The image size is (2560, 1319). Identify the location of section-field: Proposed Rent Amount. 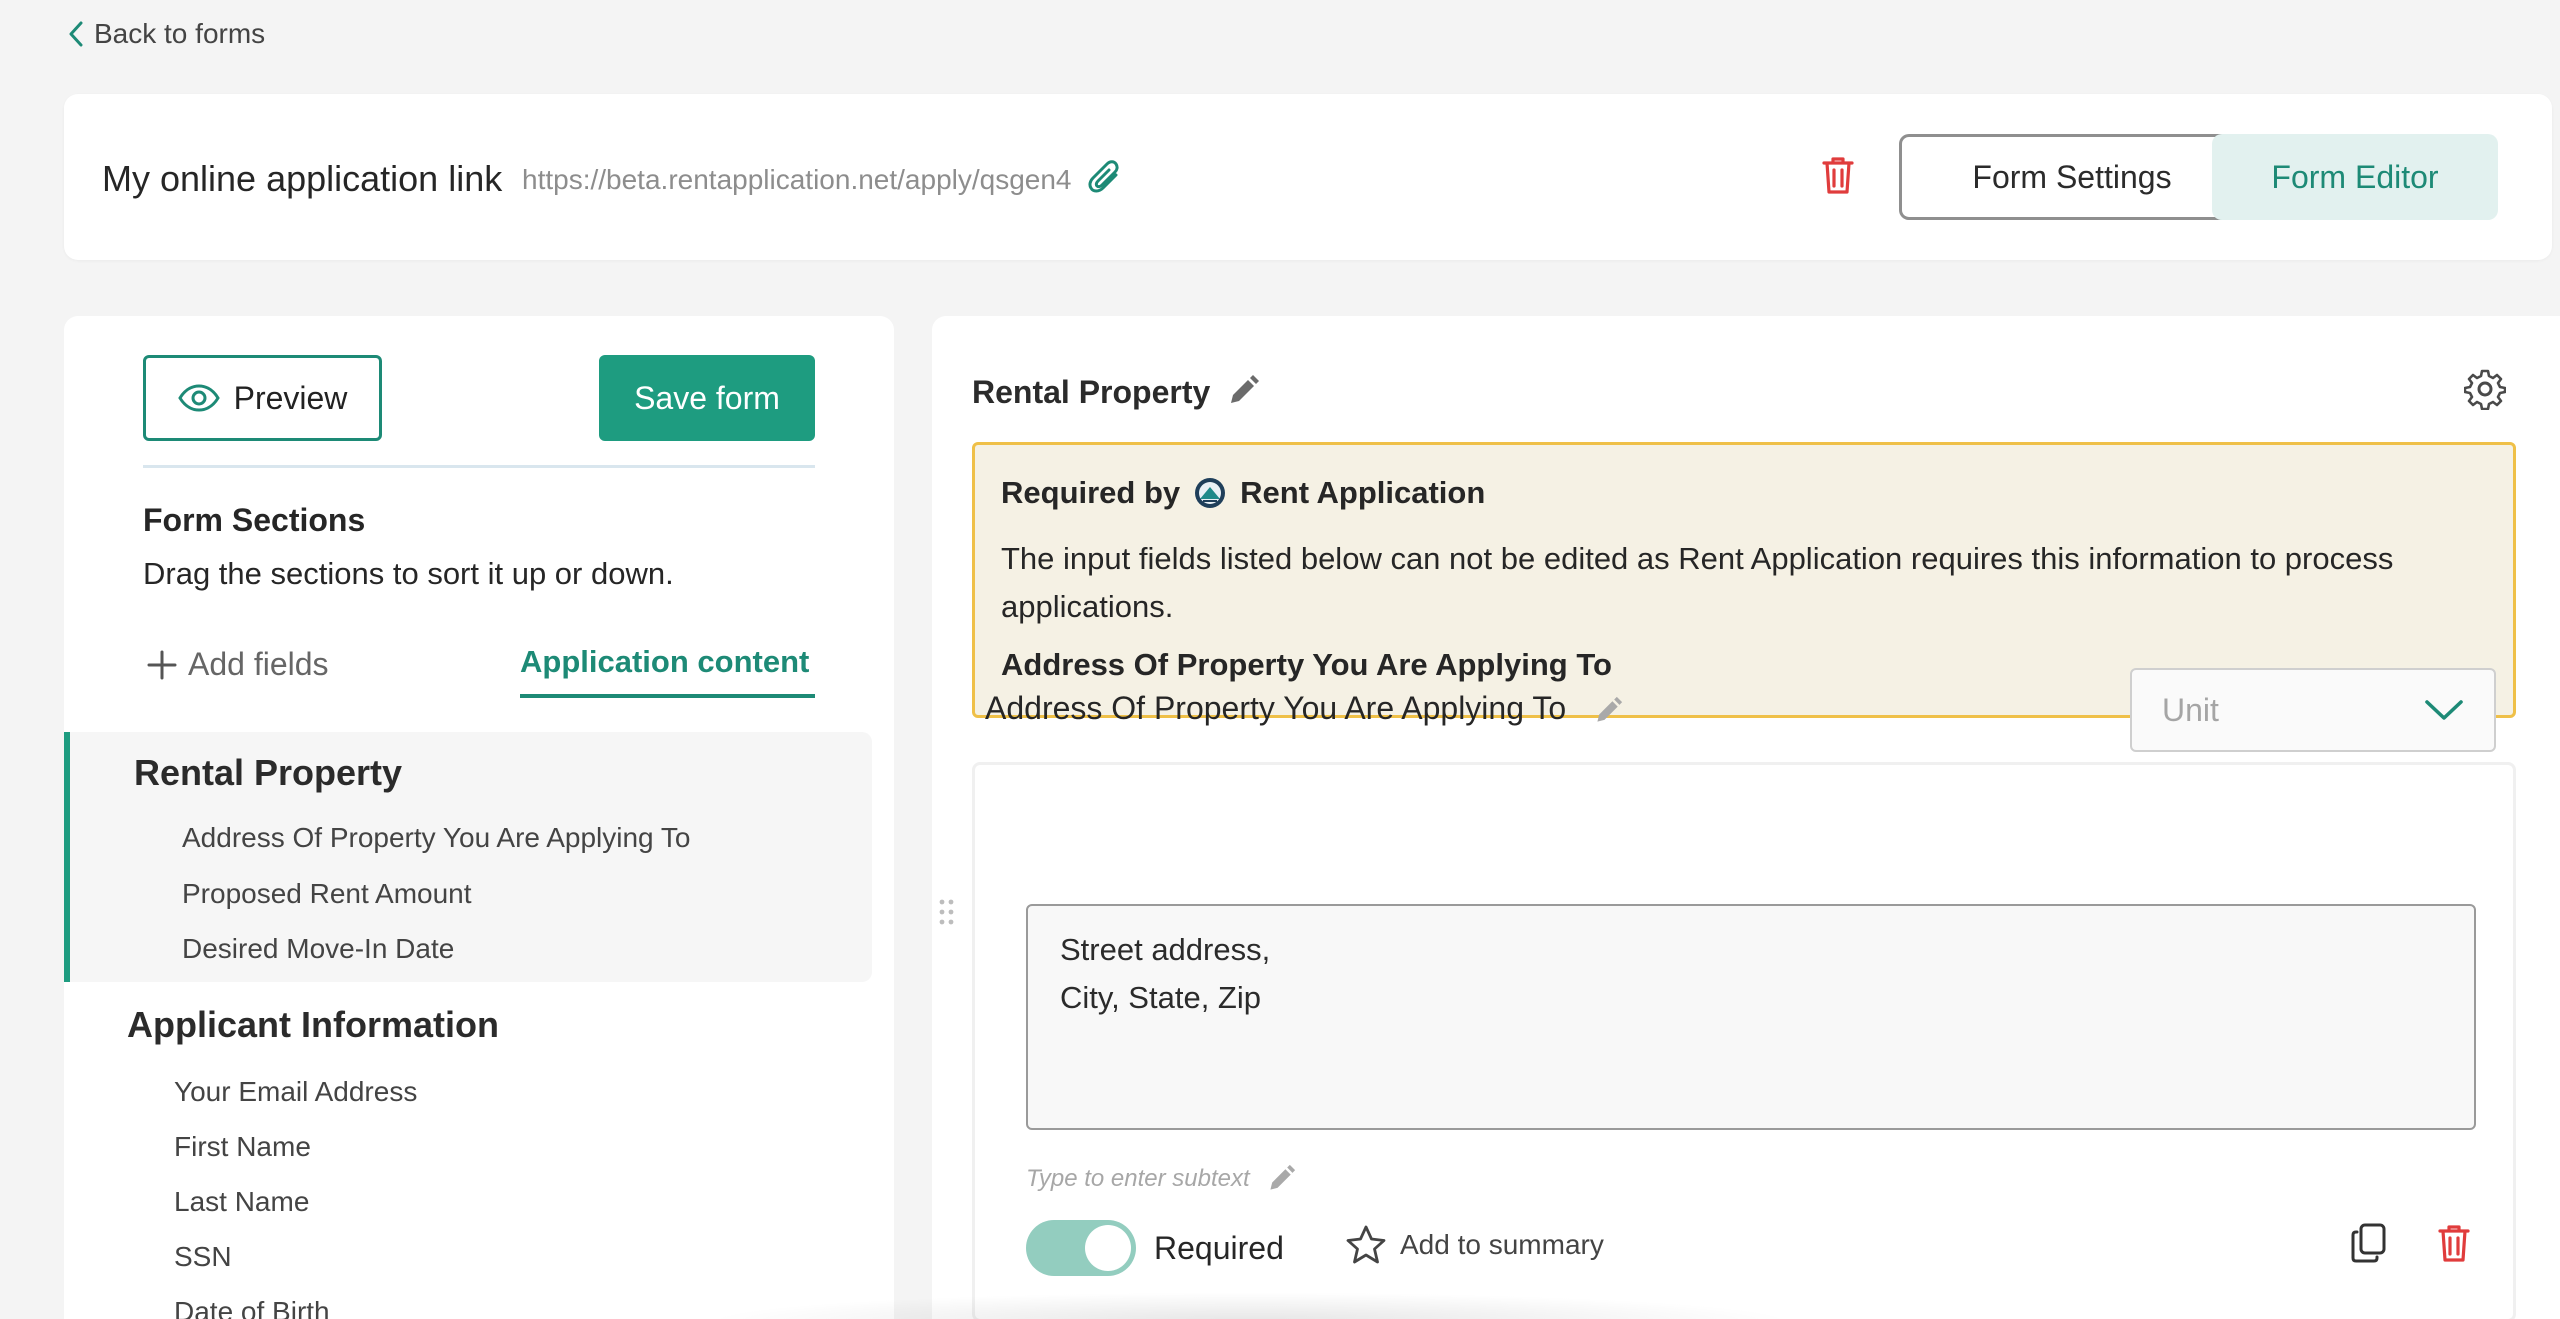
(327, 894).